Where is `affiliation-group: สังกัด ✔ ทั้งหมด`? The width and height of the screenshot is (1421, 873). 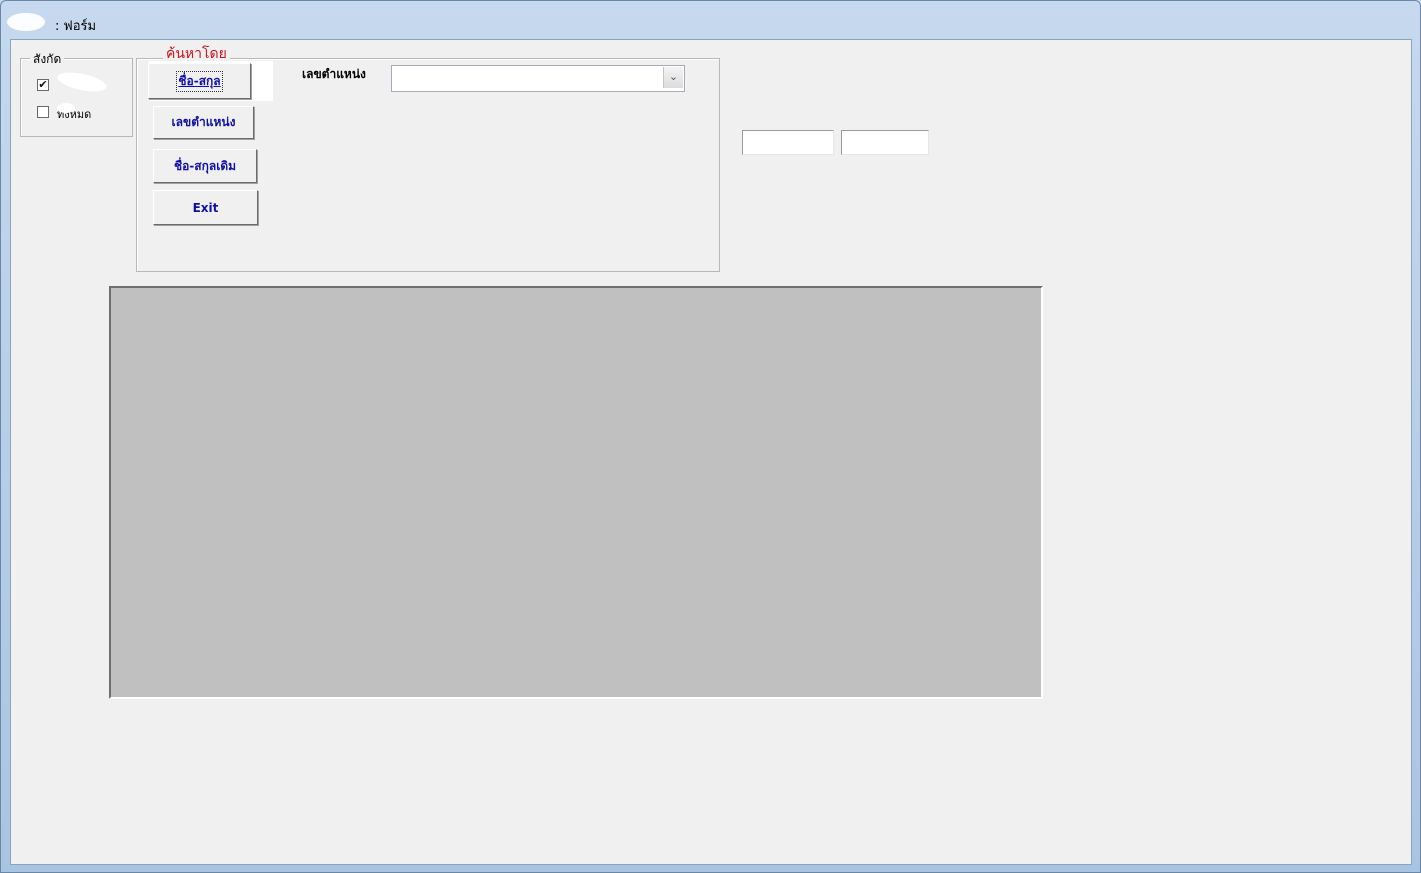 affiliation-group: สังกัด ✔ ทั้งหมด is located at coordinates (76, 93).